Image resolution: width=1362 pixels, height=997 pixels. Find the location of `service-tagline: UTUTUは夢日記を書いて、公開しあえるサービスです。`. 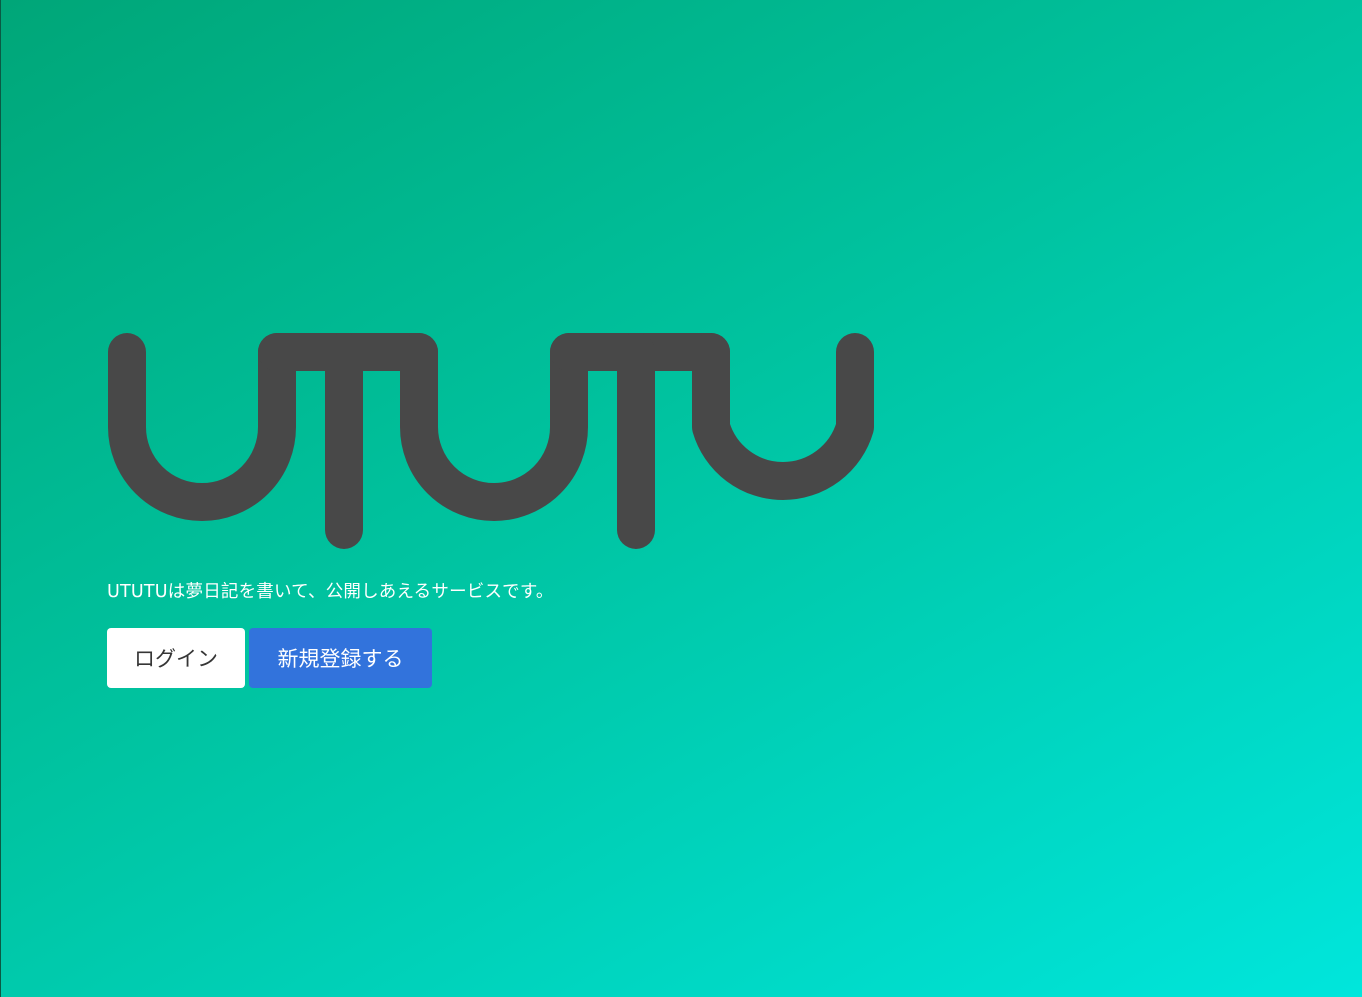

service-tagline: UTUTUは夢日記を書いて、公開しあえるサービスです。 is located at coordinates (330, 592).